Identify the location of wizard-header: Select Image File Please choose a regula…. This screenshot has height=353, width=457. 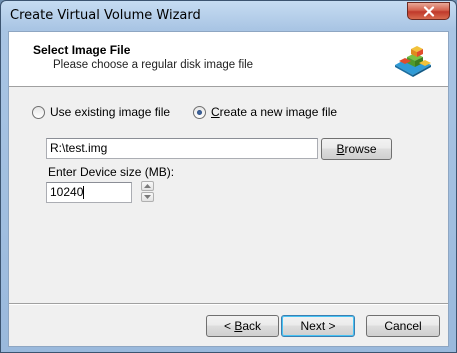
(228, 59).